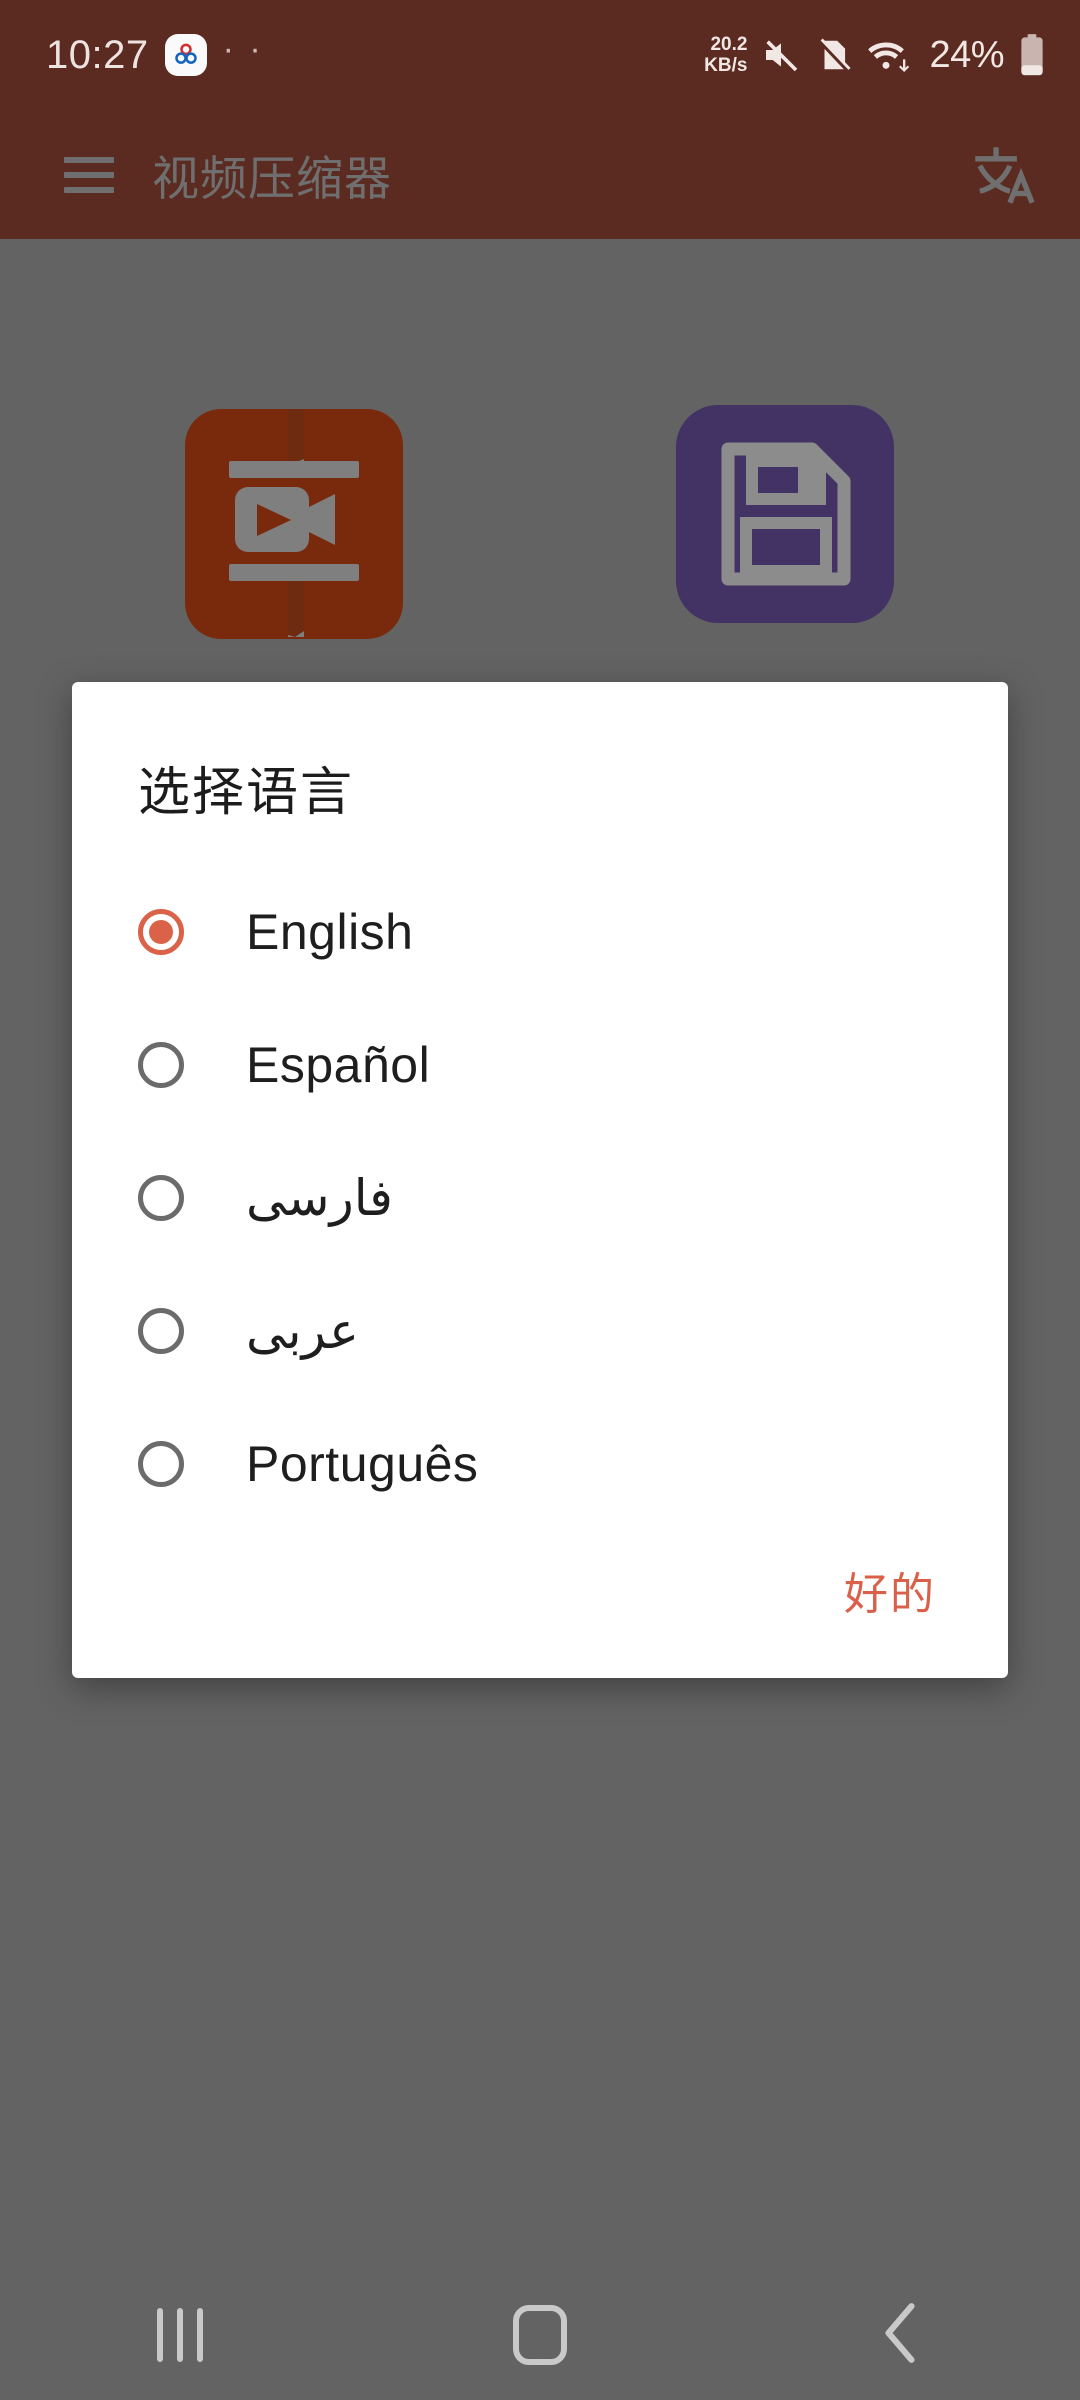 The width and height of the screenshot is (1080, 2400). What do you see at coordinates (540, 1064) in the screenshot?
I see `radio-option-espanol: Español` at bounding box center [540, 1064].